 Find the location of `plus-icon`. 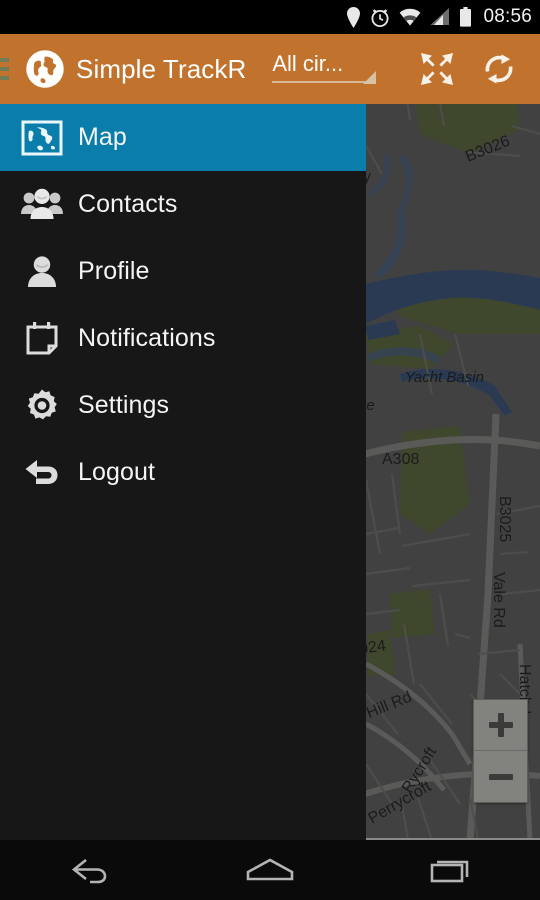

plus-icon is located at coordinates (500, 725).